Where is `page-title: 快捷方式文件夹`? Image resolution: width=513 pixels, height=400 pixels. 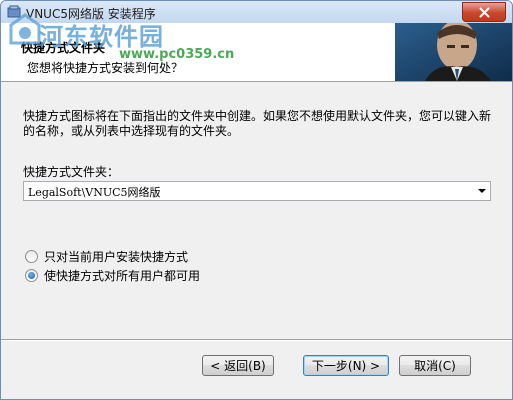
page-title: 快捷方式文件夹 is located at coordinates (63, 48).